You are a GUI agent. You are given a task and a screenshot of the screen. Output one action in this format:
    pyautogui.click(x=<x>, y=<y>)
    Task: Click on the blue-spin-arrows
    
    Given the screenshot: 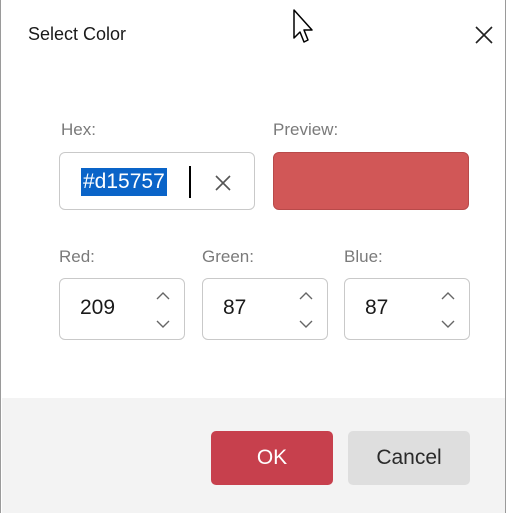 What is the action you would take?
    pyautogui.click(x=448, y=310)
    